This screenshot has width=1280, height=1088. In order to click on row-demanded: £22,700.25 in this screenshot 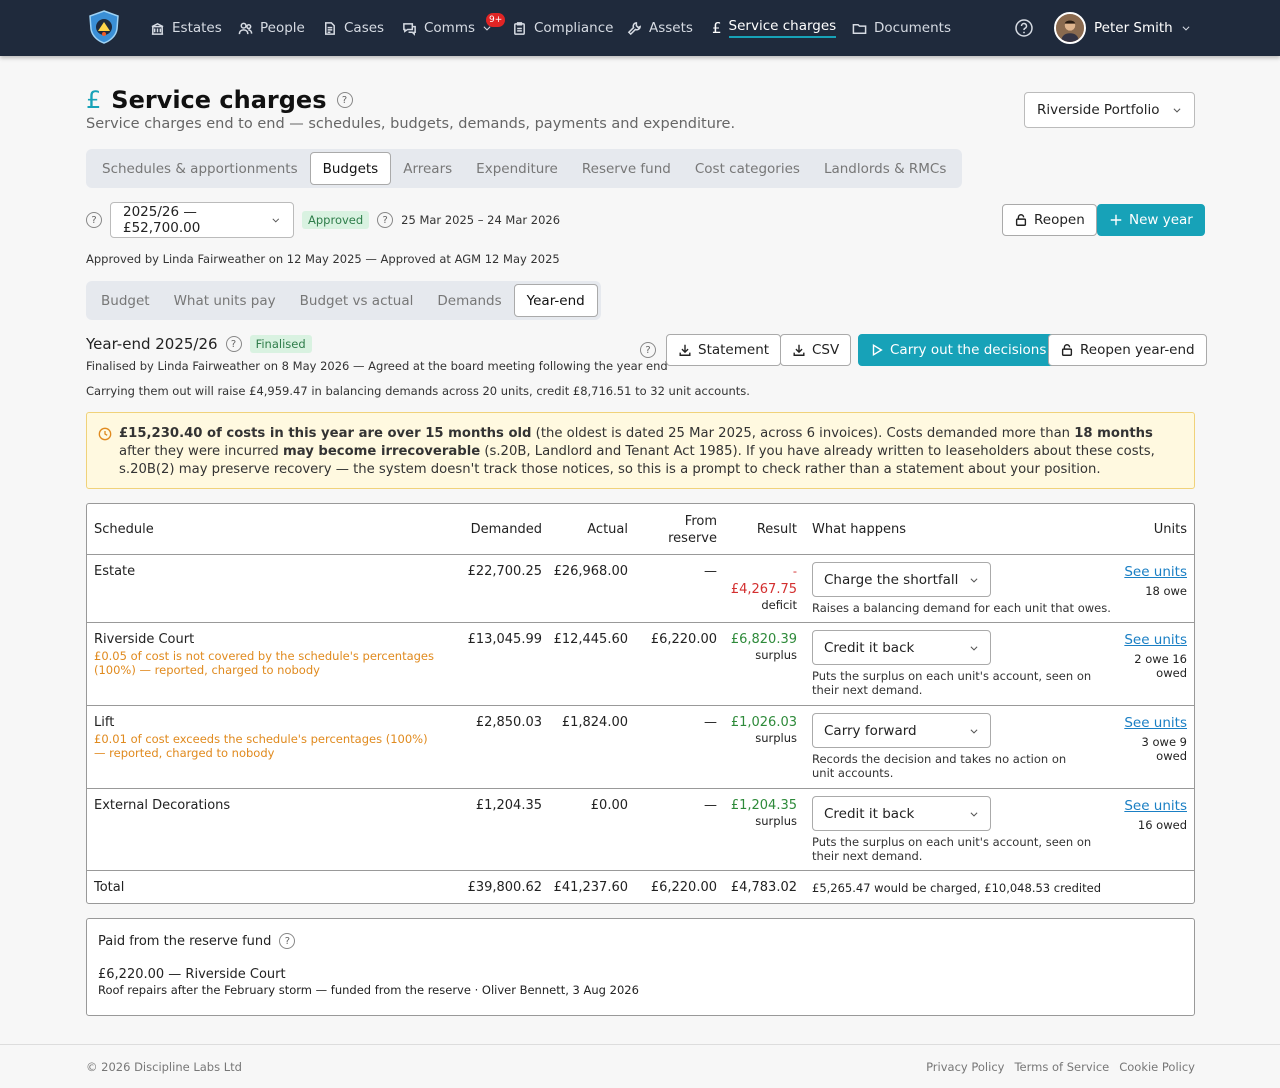, I will do `click(504, 571)`.